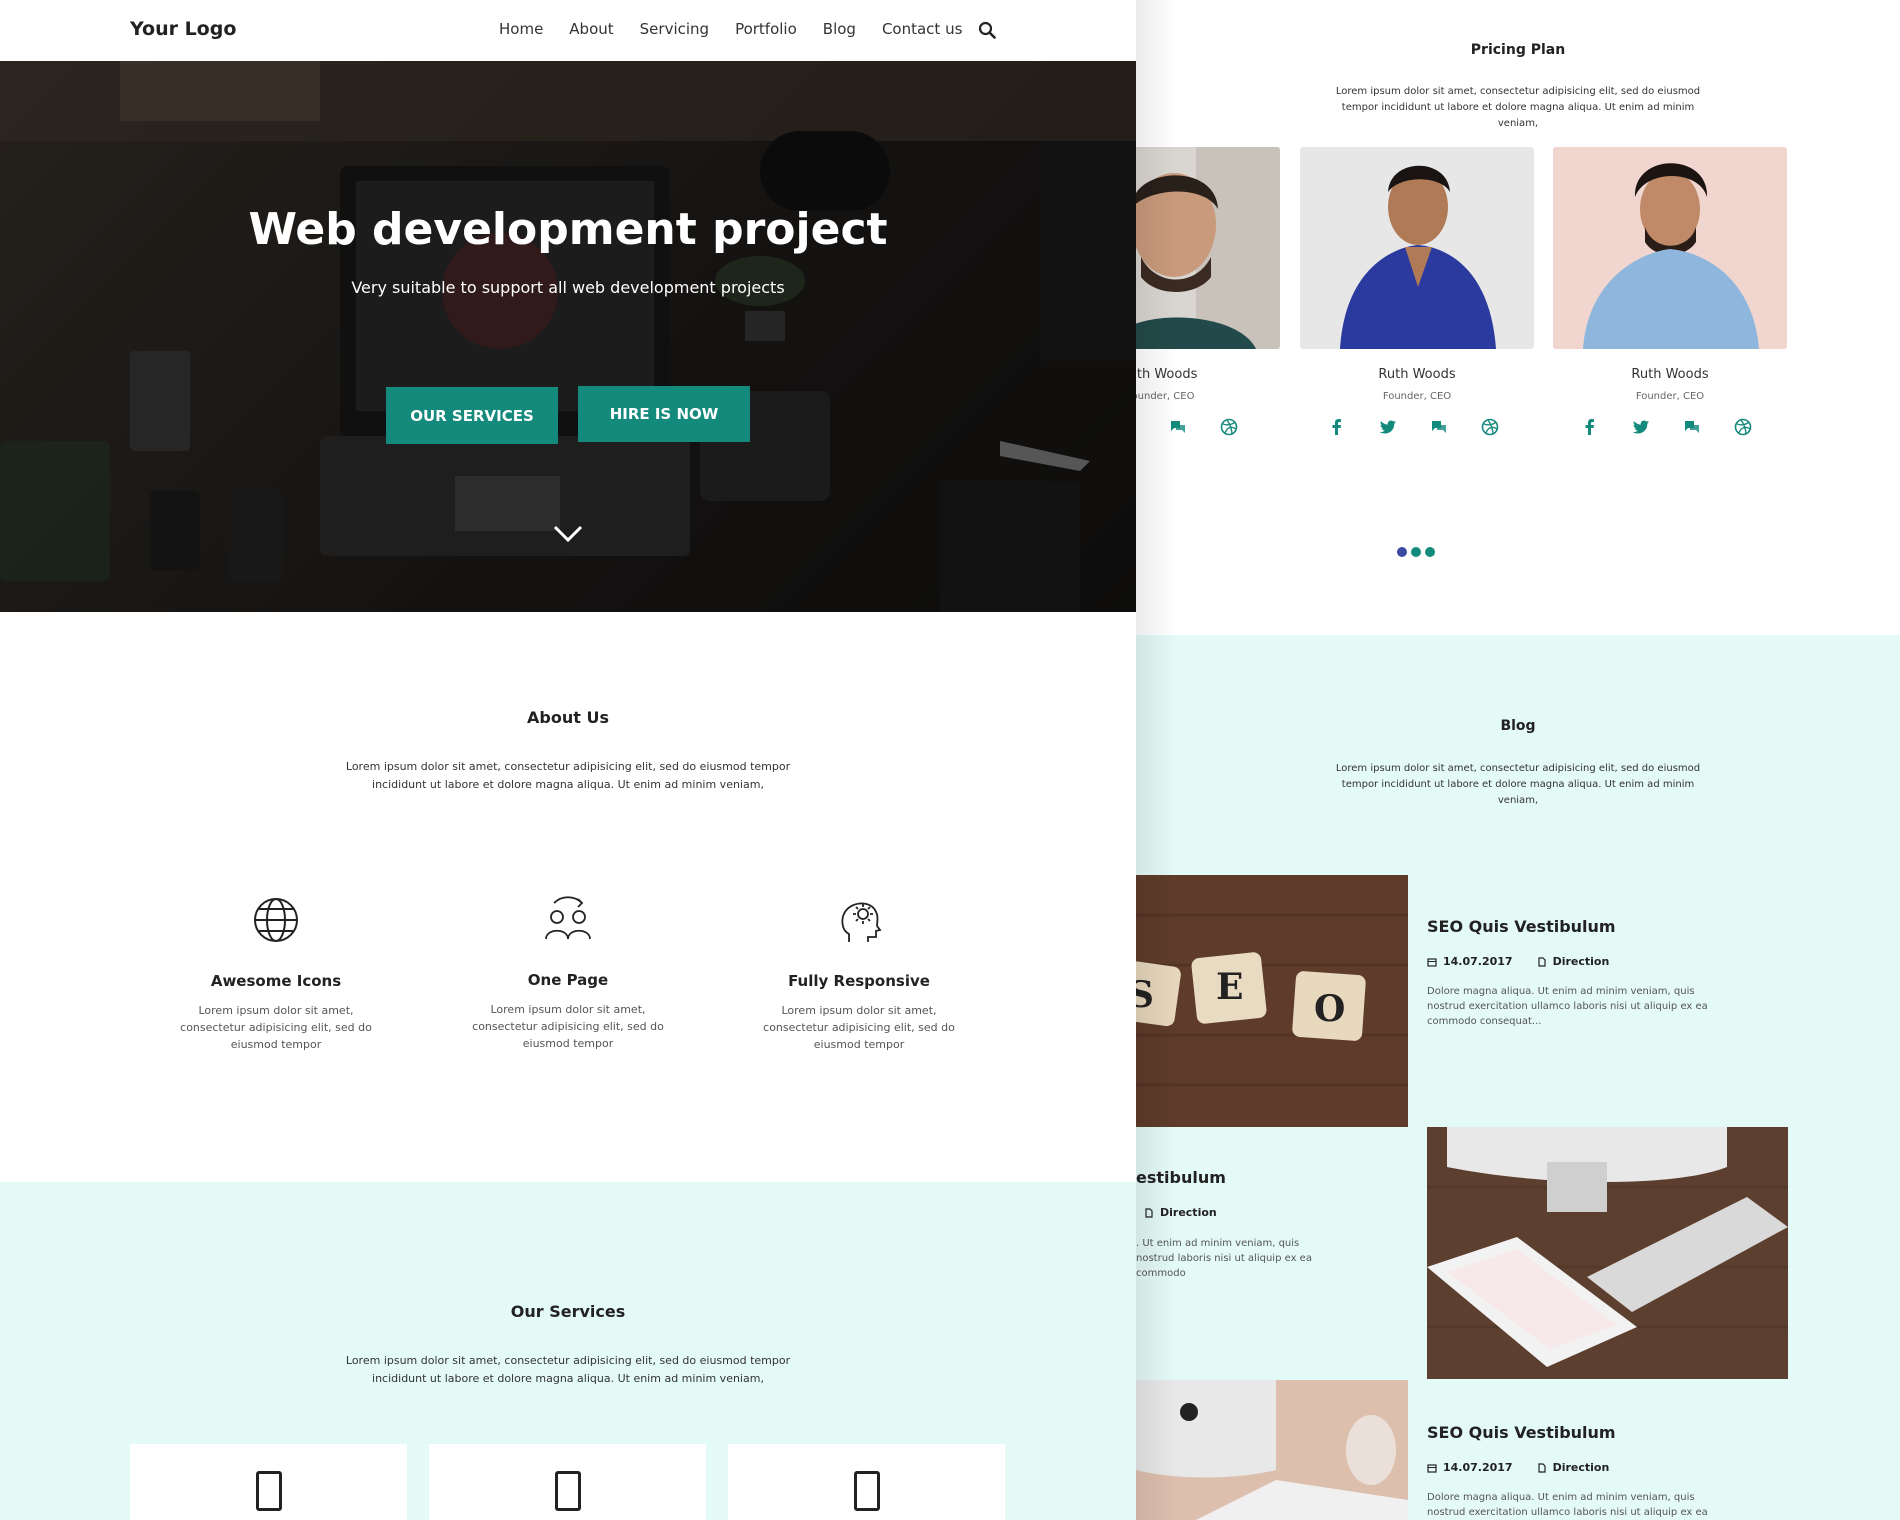  I want to click on blog-post-meta: Direction, so click(1180, 1212).